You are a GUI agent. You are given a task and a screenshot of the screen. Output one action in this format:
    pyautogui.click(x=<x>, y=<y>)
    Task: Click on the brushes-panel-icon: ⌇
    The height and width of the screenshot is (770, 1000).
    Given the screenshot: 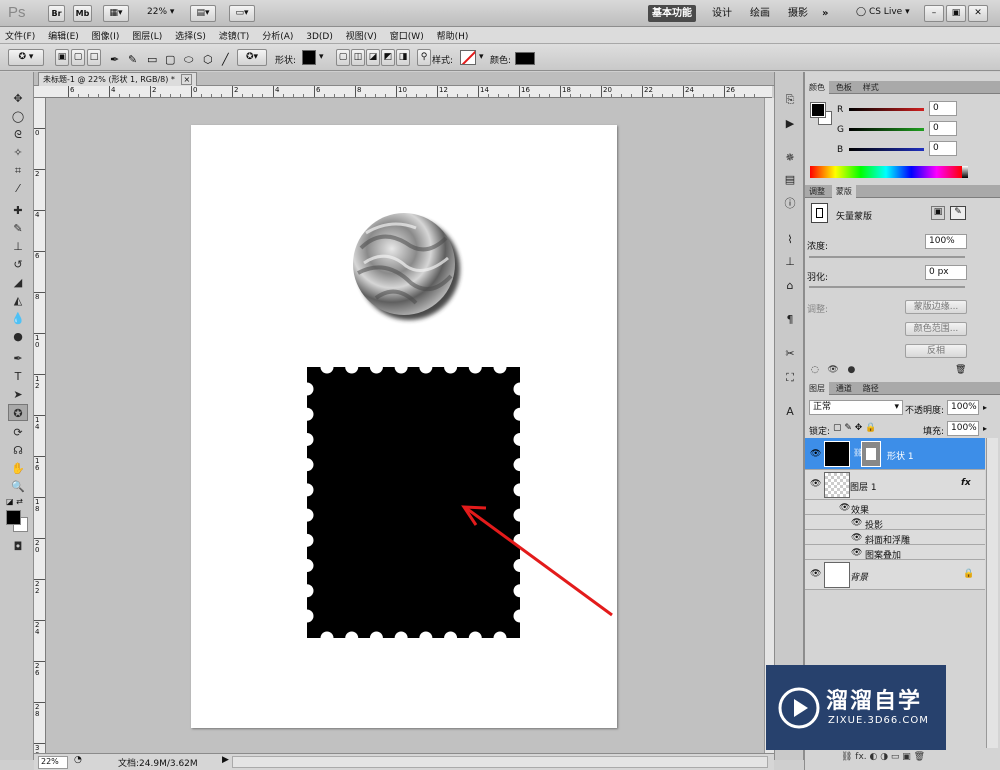 What is the action you would take?
    pyautogui.click(x=790, y=240)
    